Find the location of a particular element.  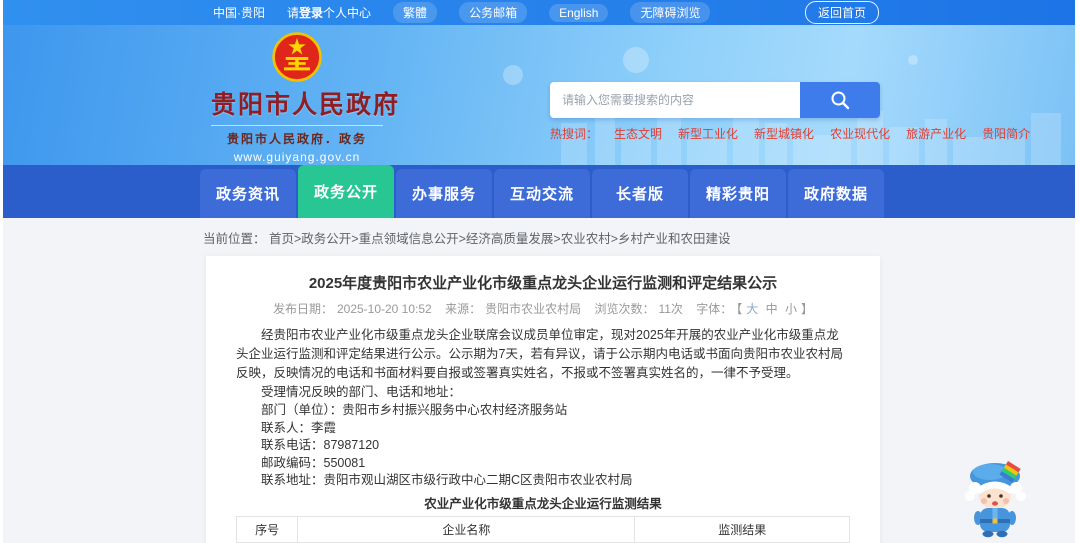

hot-word-link: 旅游产业化 is located at coordinates (936, 133).